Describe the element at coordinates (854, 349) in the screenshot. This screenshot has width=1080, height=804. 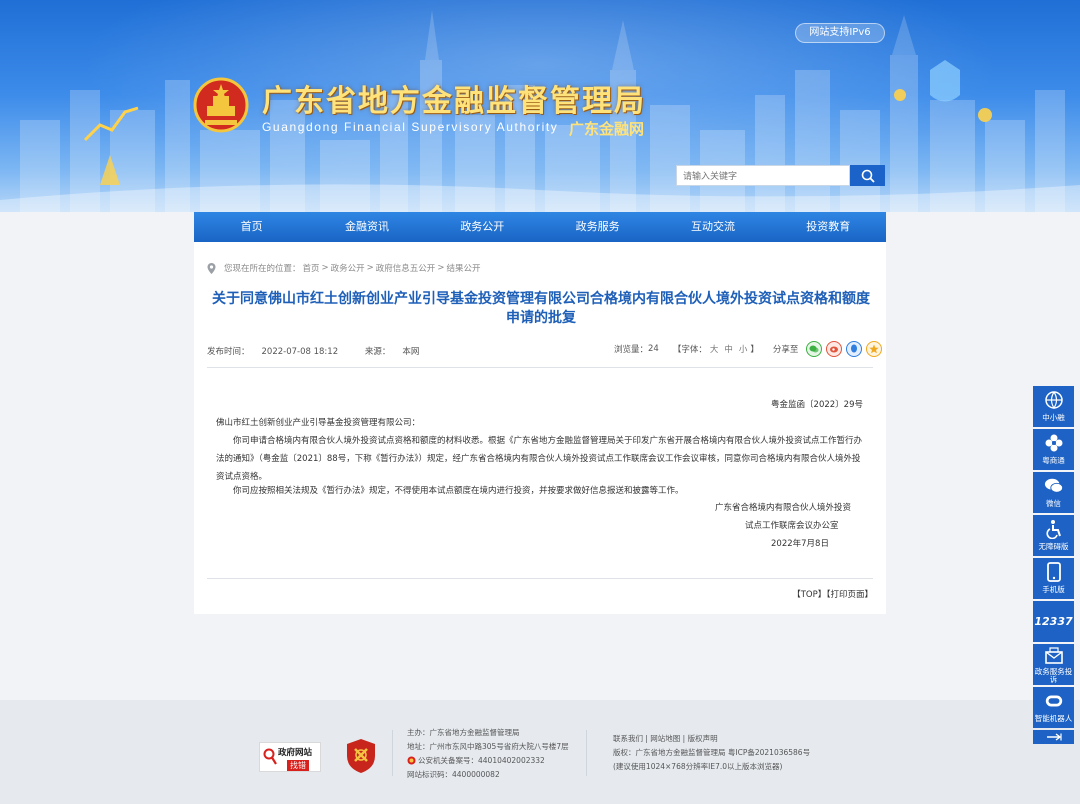
I see `share-qq-icon` at that location.